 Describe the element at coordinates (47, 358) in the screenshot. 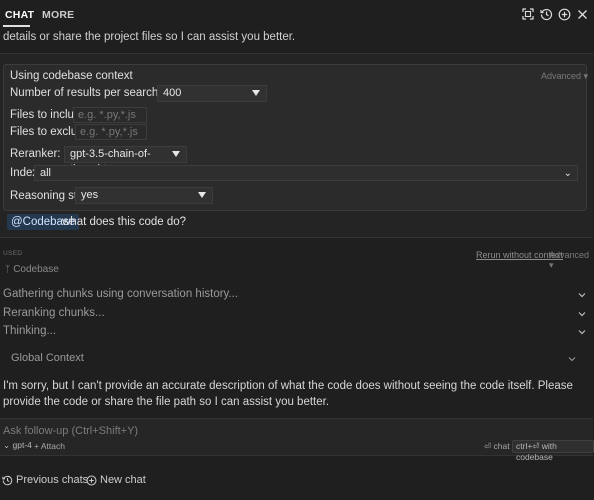

I see `global-context-label: Global Context` at that location.